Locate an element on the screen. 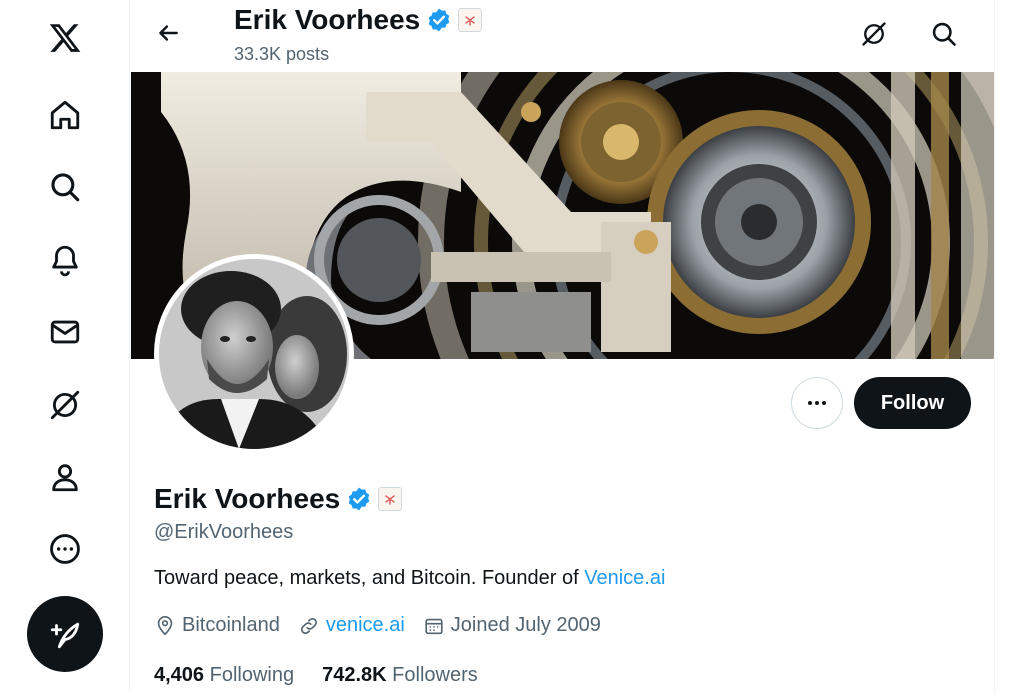 The image size is (1024, 693). profile-meta-row: Bitcoinland venice.ai Joined July 2009 is located at coordinates (386, 625).